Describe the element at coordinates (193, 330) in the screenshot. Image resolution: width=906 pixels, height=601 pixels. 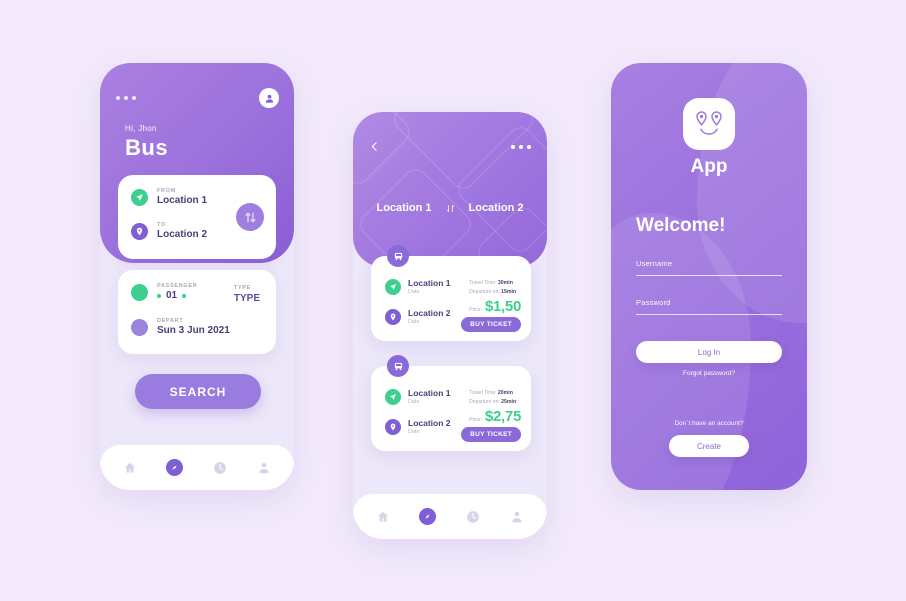
I see `depart-value: Sun 3 Jun 2021` at that location.